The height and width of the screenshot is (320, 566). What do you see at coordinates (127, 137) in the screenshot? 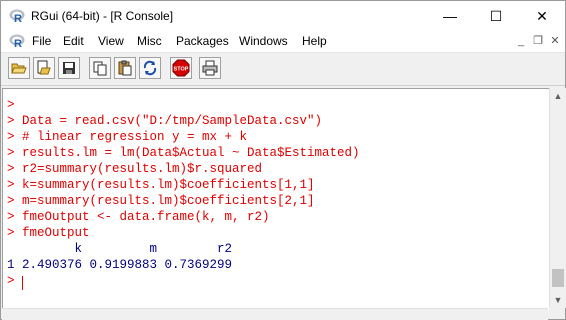
I see `console-line: > # linear regression y = mx + k` at bounding box center [127, 137].